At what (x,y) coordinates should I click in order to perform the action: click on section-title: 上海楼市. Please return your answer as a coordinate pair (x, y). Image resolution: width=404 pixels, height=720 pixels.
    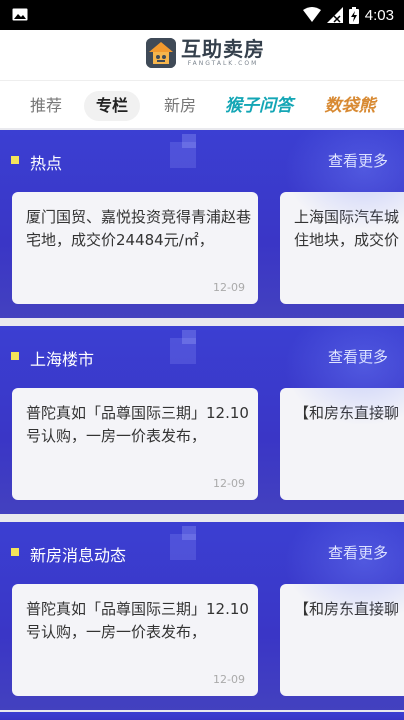
    Looking at the image, I should click on (62, 359).